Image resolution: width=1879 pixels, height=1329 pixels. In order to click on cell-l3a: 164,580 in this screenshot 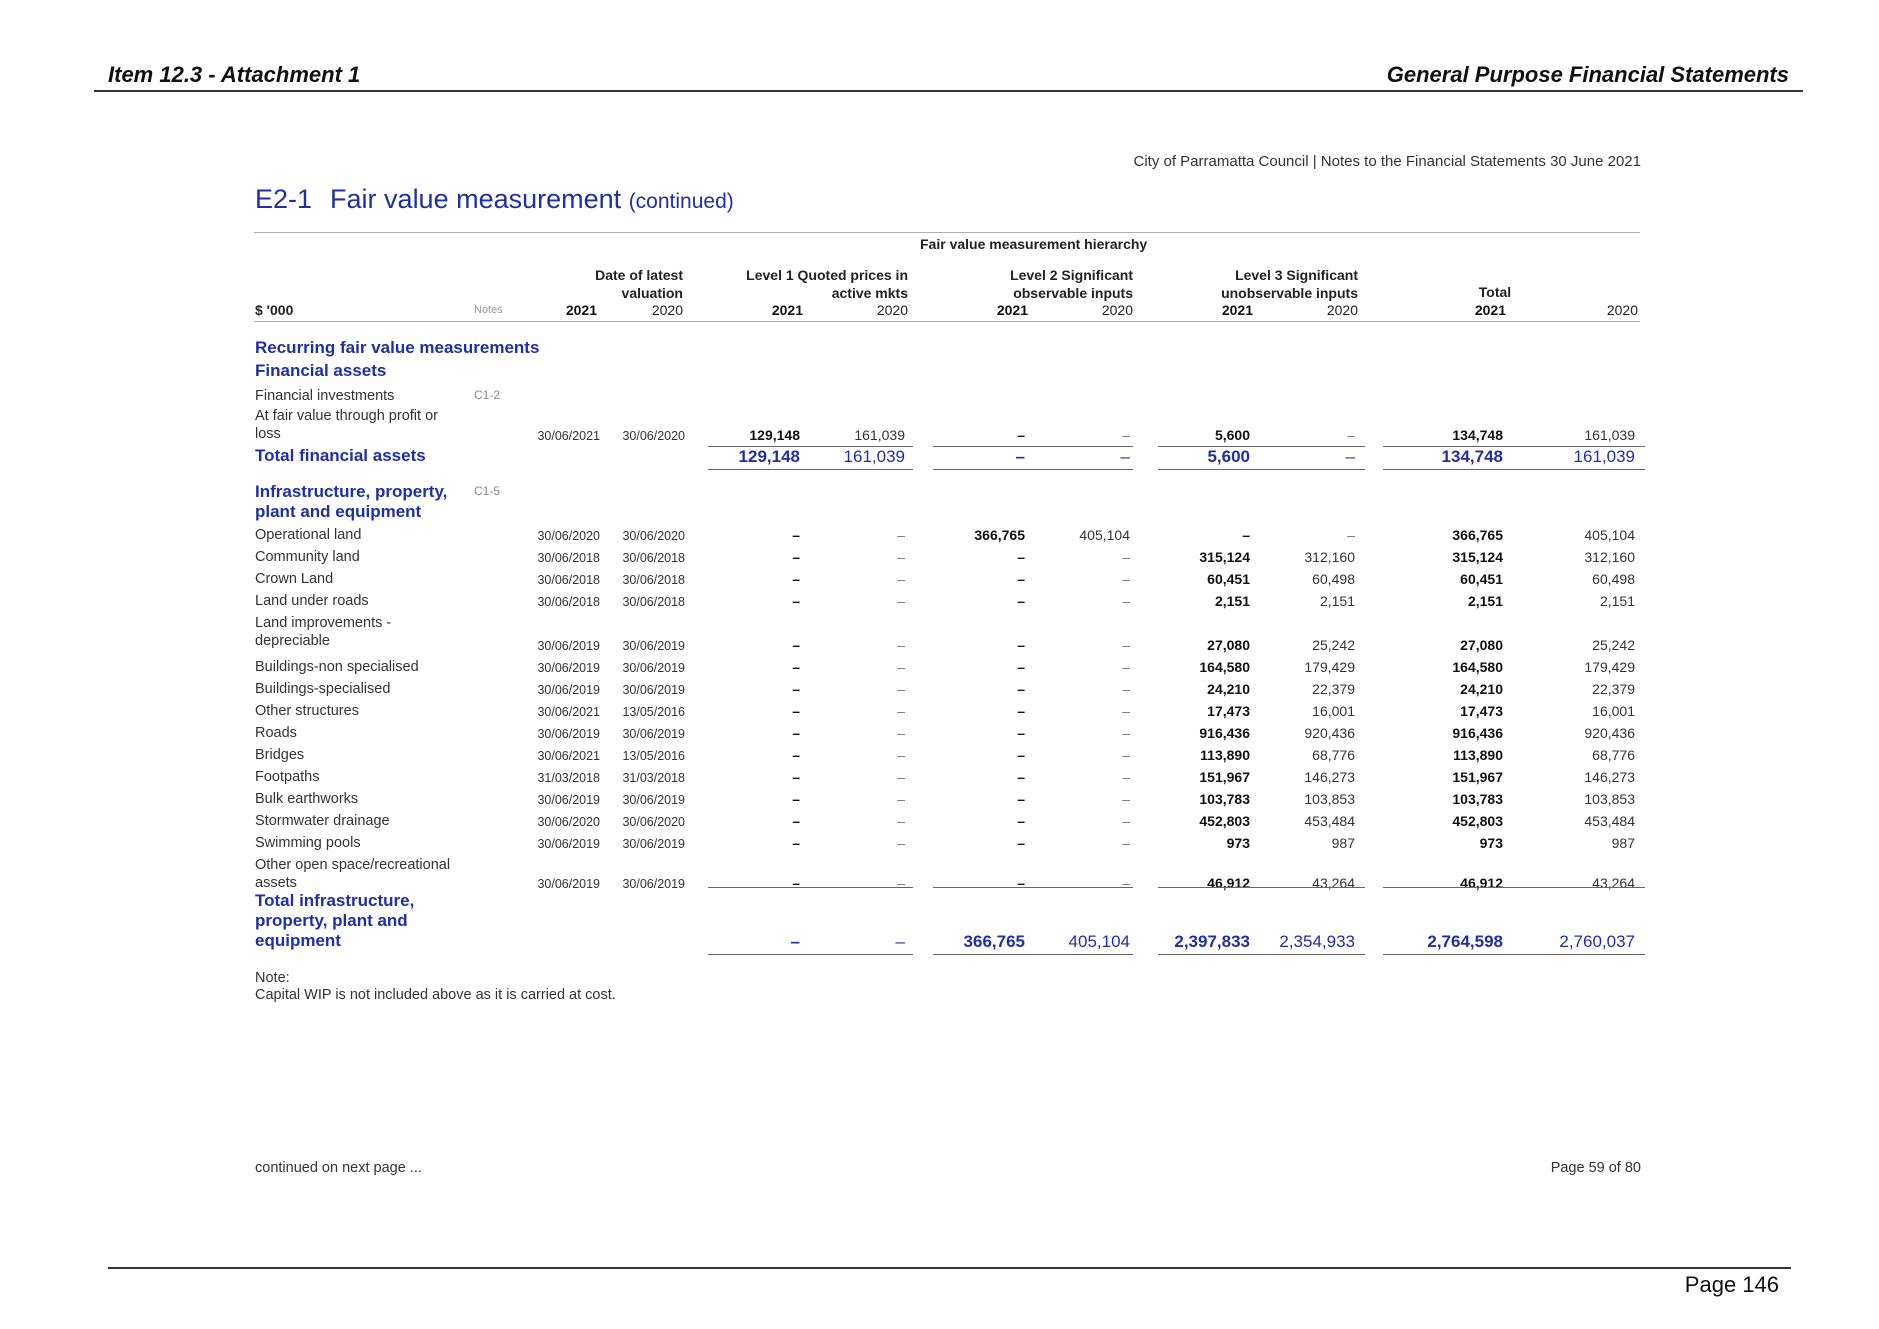, I will do `click(1224, 667)`.